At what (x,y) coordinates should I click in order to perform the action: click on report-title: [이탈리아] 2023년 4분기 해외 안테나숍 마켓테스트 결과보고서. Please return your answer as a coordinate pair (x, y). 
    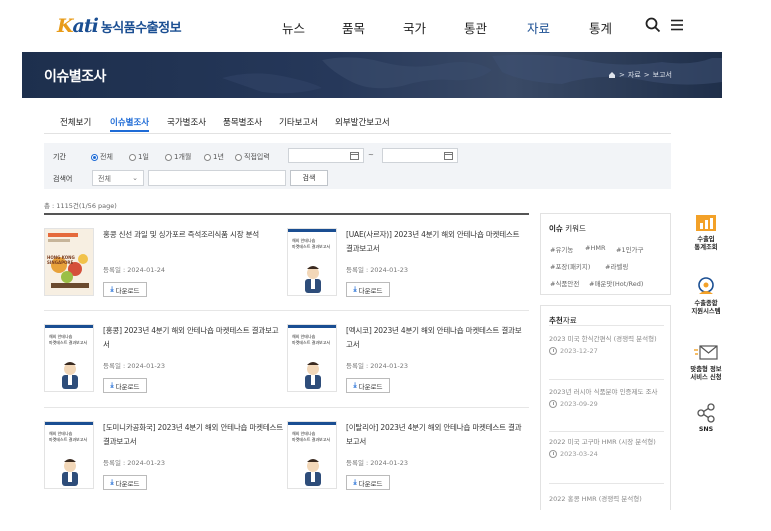
    Looking at the image, I should click on (436, 435).